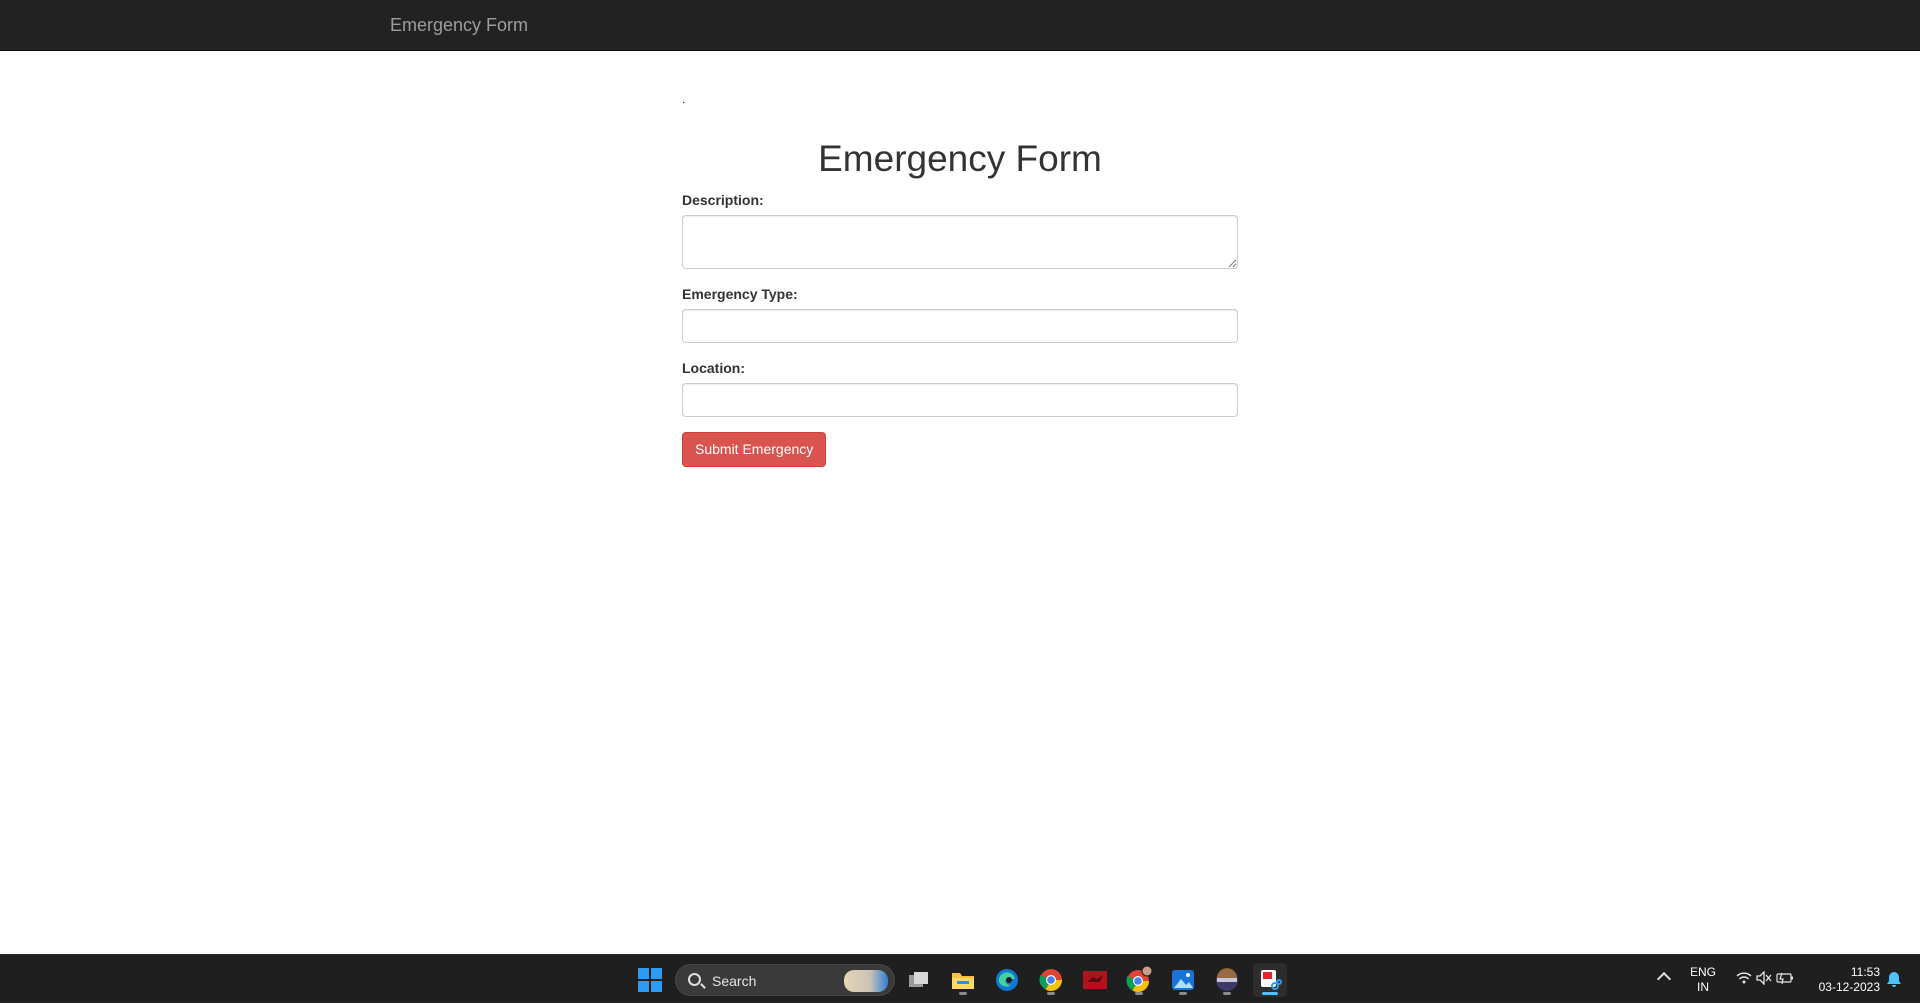  Describe the element at coordinates (960, 400) in the screenshot. I see `location-input` at that location.